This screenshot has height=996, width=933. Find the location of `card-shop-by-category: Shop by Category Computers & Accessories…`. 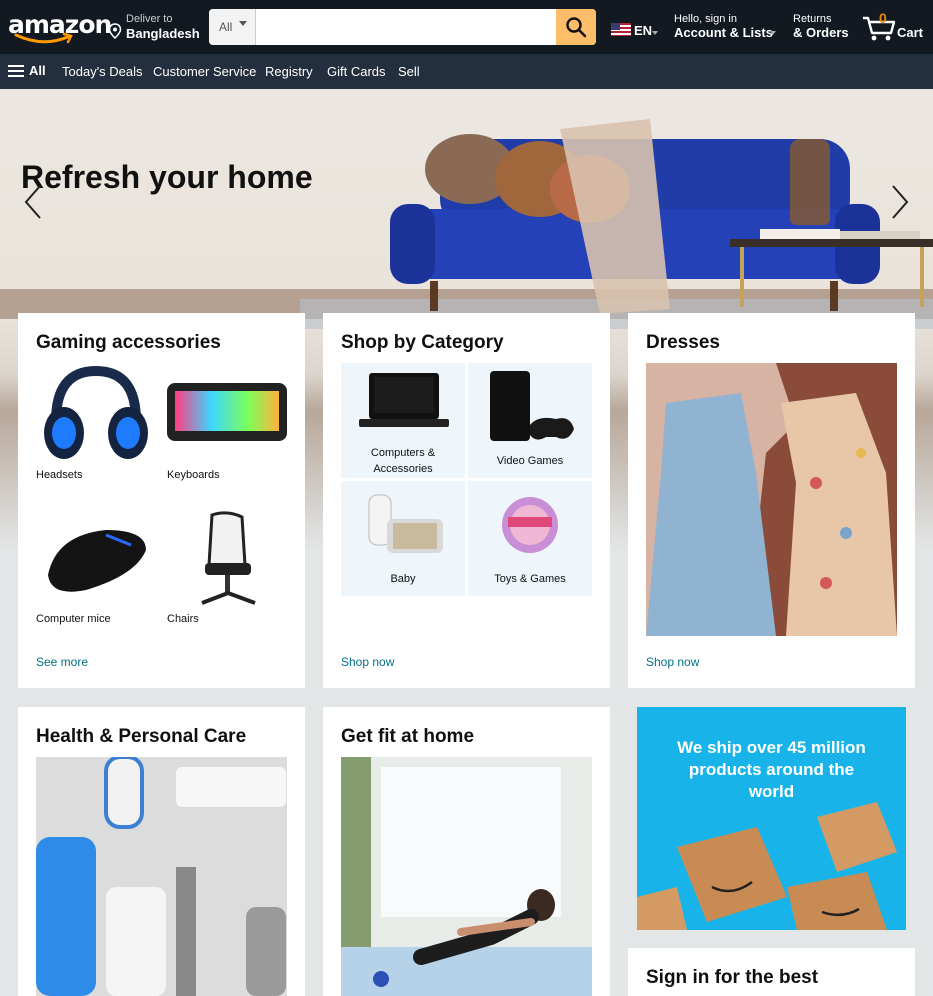

card-shop-by-category: Shop by Category Computers & Accessories… is located at coordinates (466, 500).